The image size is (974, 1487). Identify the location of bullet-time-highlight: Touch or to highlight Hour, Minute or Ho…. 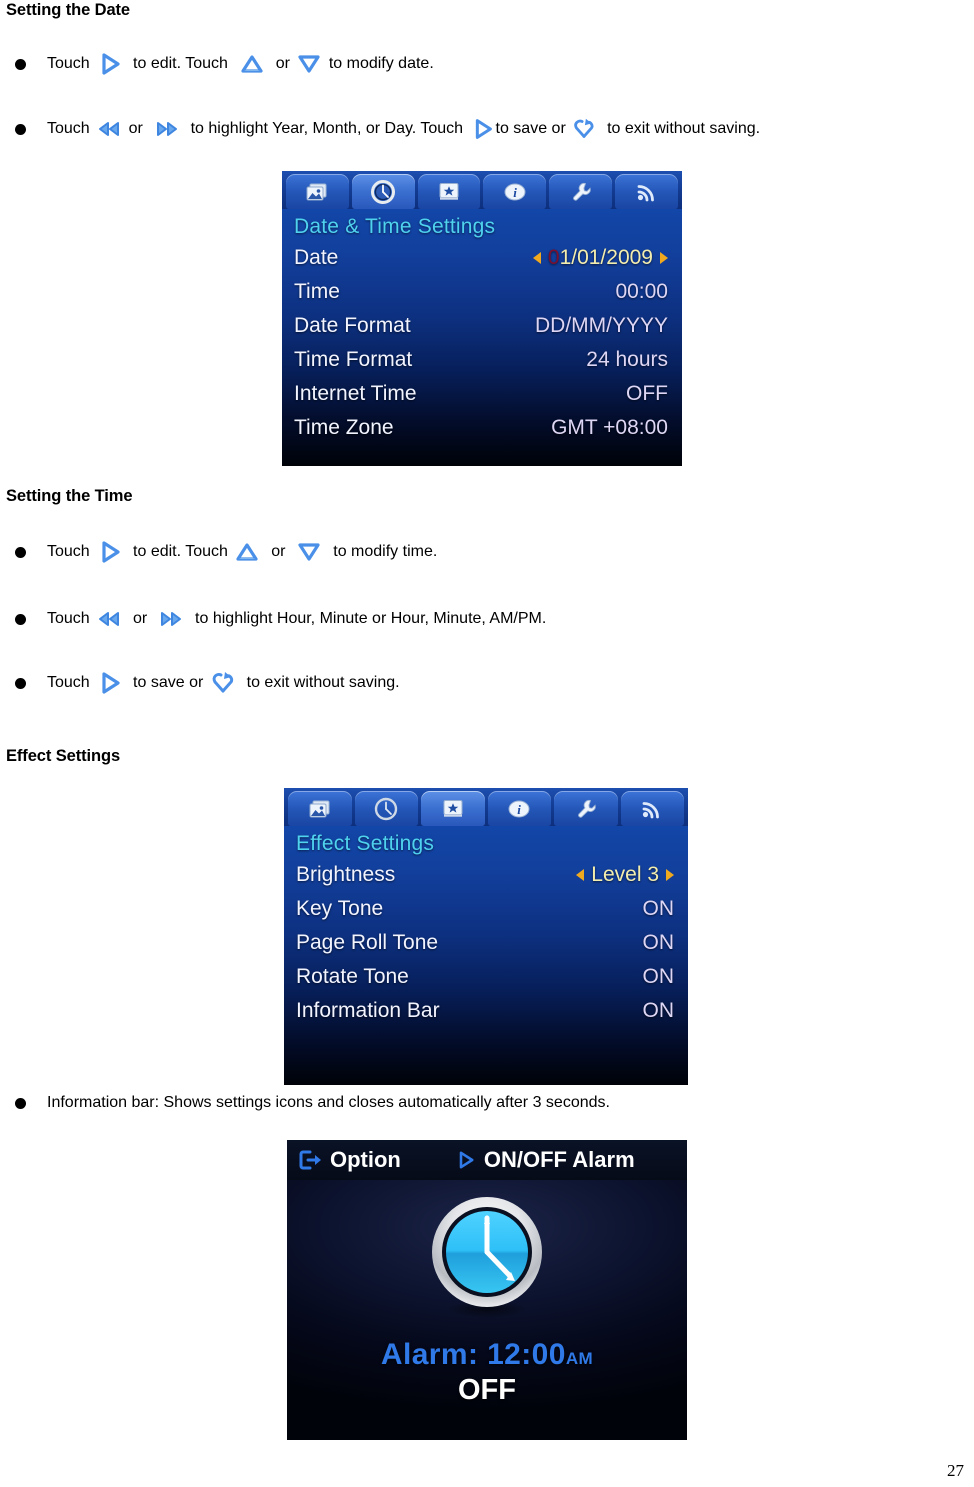
(276, 619).